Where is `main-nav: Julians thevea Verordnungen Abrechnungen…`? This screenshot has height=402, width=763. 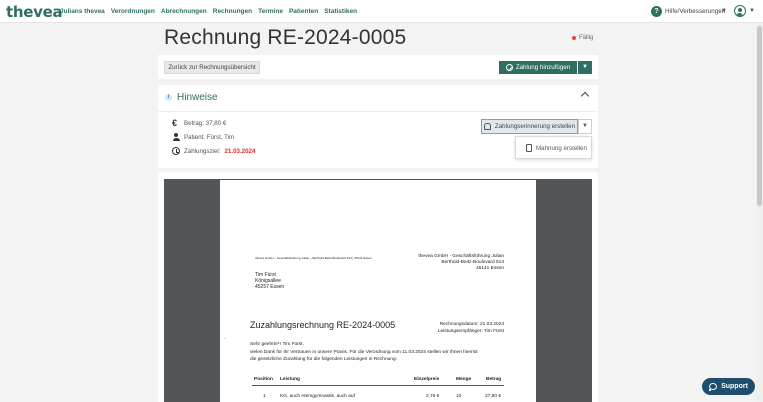 main-nav: Julians thevea Verordnungen Abrechnungen… is located at coordinates (208, 11).